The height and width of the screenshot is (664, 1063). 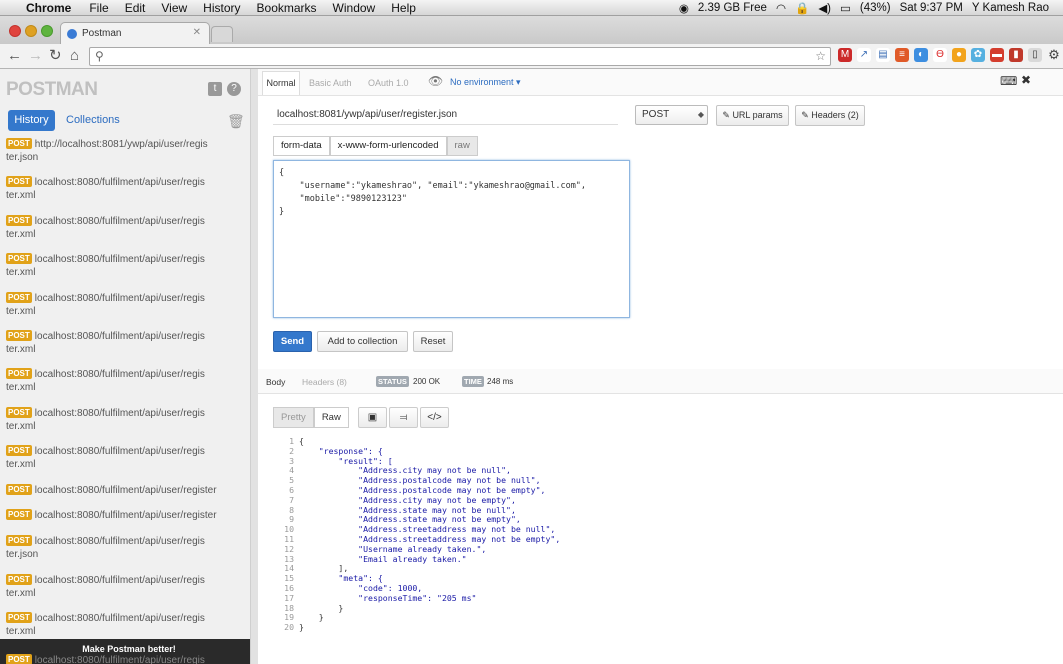 What do you see at coordinates (129, 649) in the screenshot?
I see `toast-text: Make Postman better!` at bounding box center [129, 649].